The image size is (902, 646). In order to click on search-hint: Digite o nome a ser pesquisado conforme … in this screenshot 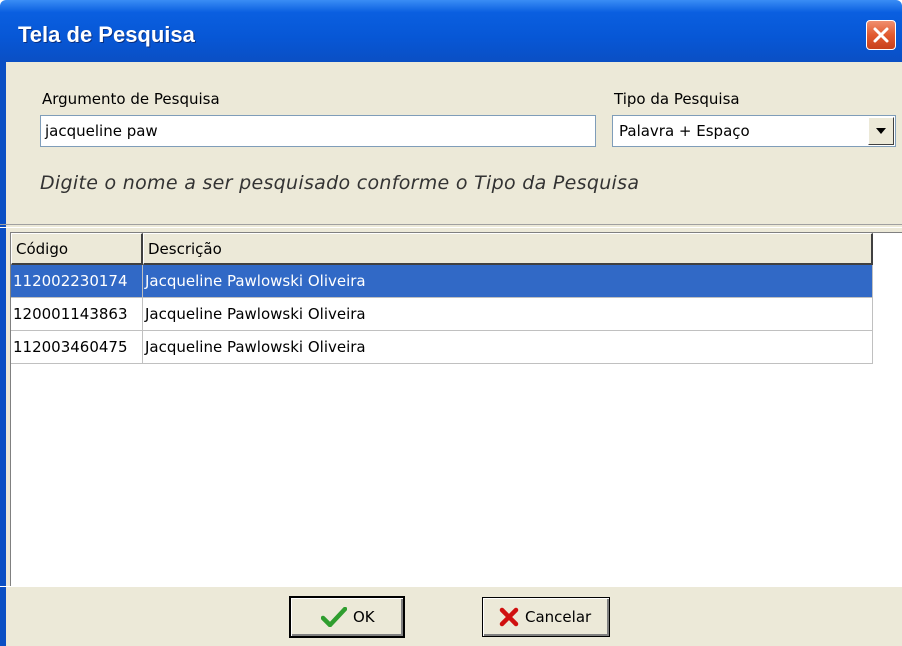, I will do `click(340, 183)`.